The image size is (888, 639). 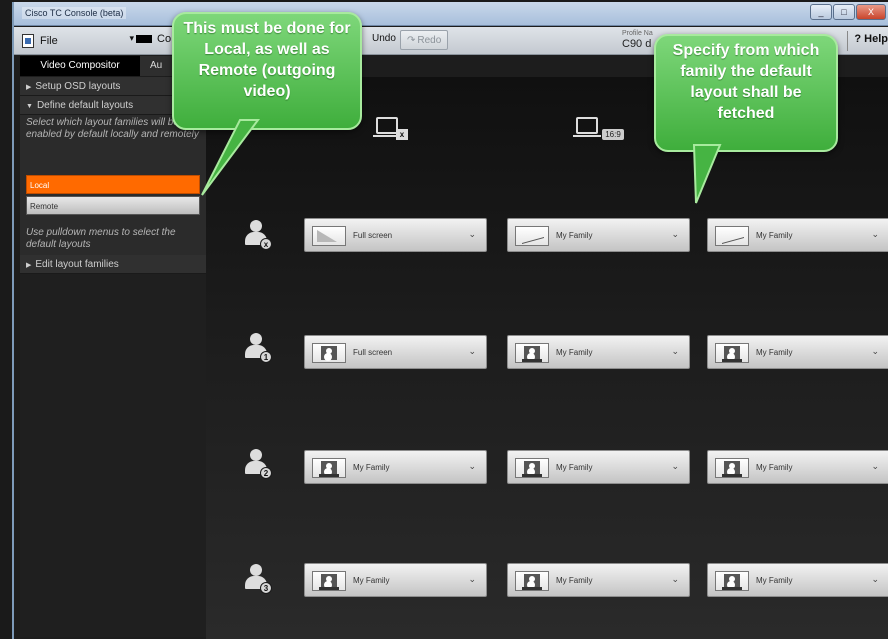 What do you see at coordinates (871, 39) in the screenshot?
I see `help-button: ? Help` at bounding box center [871, 39].